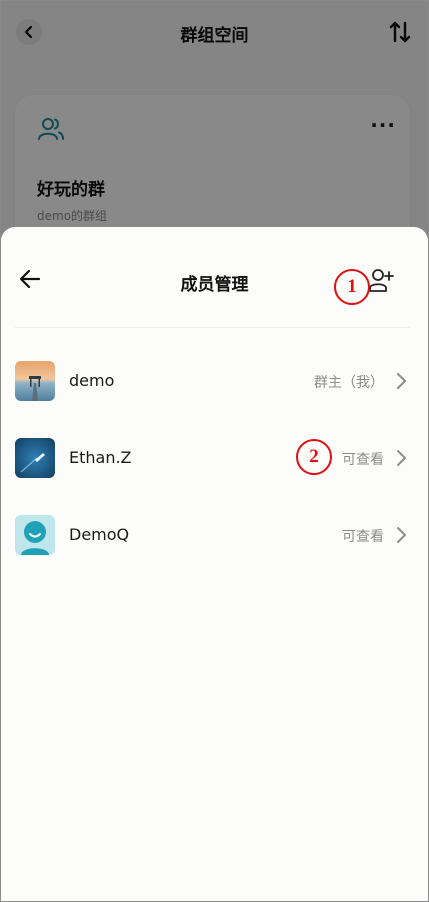  I want to click on member-row-demoq: DemoQ 可查看, so click(214, 535).